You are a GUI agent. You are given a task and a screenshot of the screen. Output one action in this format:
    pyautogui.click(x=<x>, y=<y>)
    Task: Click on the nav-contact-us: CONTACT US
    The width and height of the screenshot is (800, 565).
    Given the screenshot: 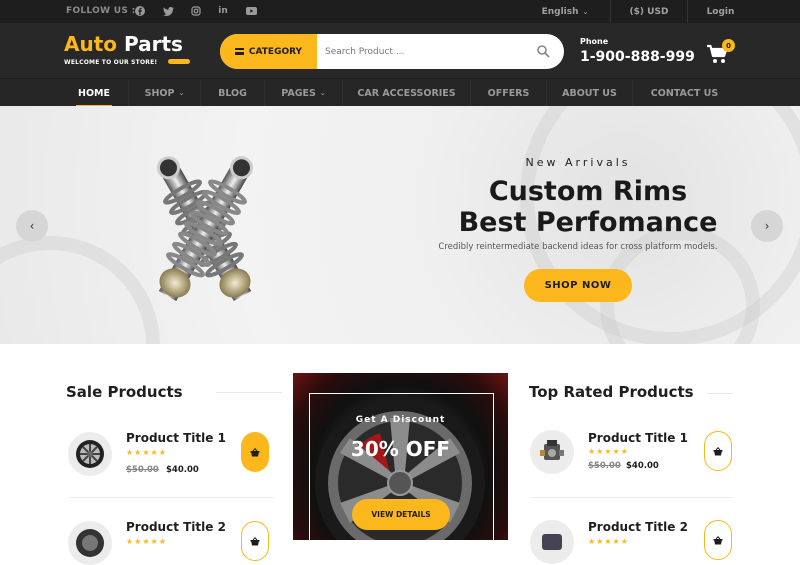 What is the action you would take?
    pyautogui.click(x=684, y=93)
    